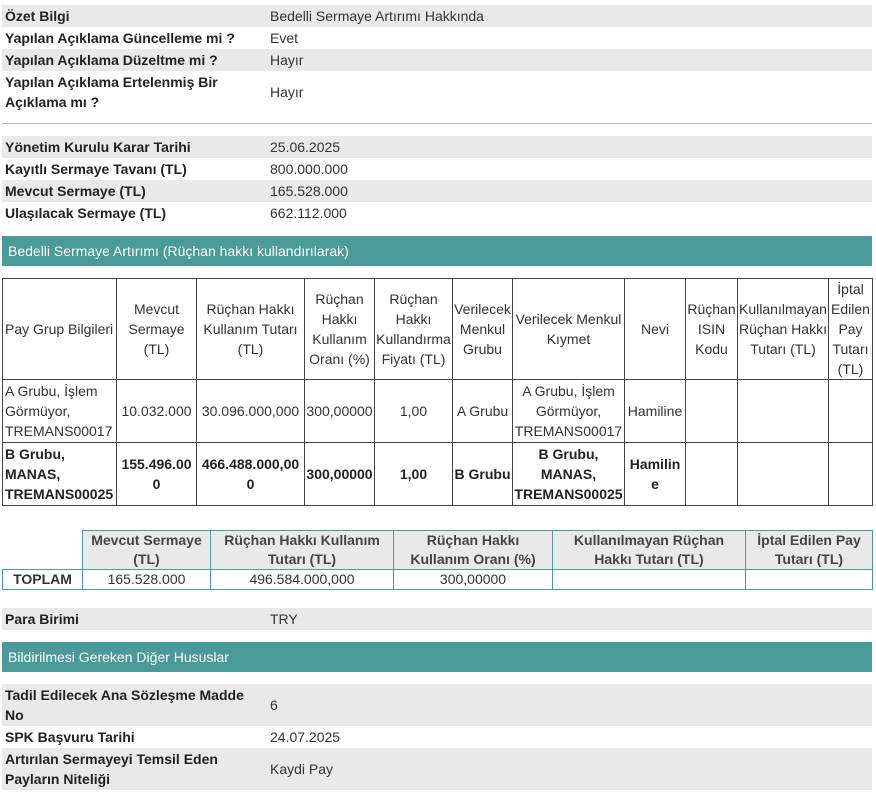  I want to click on totals-cell: 165.528.000, so click(146, 579).